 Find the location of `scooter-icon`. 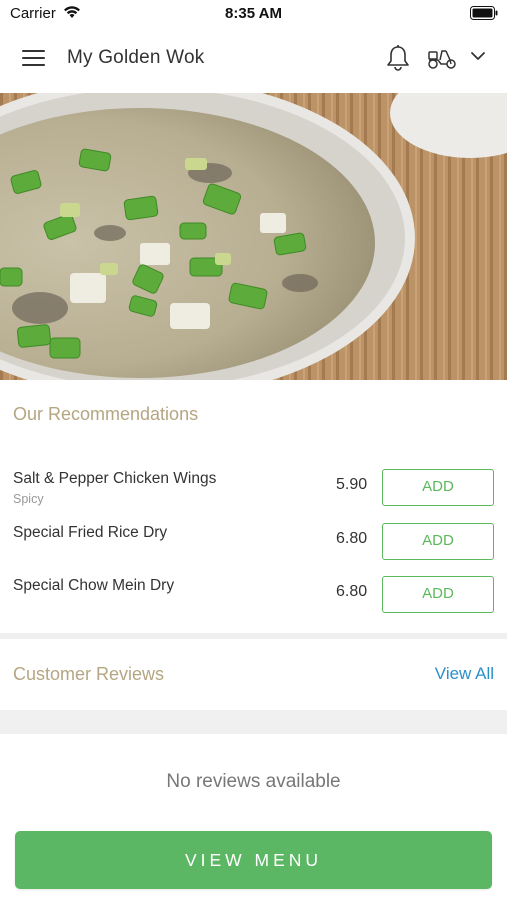

scooter-icon is located at coordinates (442, 58).